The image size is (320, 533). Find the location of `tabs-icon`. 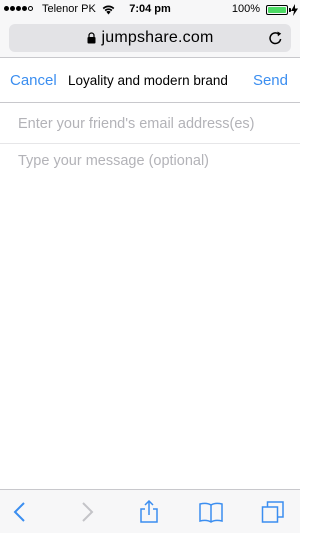

tabs-icon is located at coordinates (272, 512).